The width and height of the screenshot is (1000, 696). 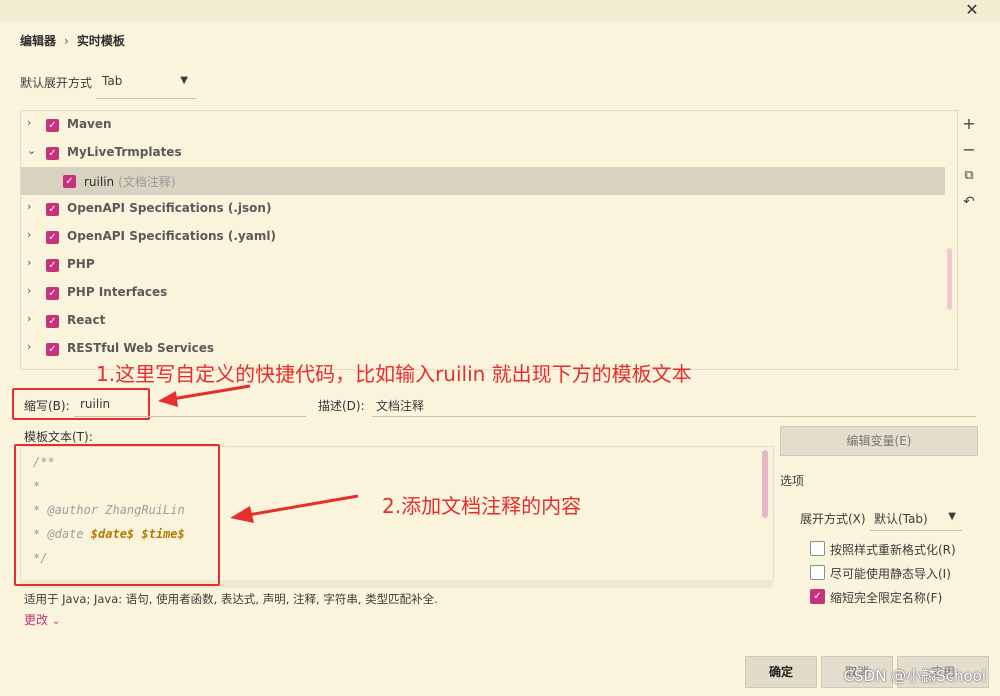 I want to click on tree-item-label: React, so click(x=86, y=320).